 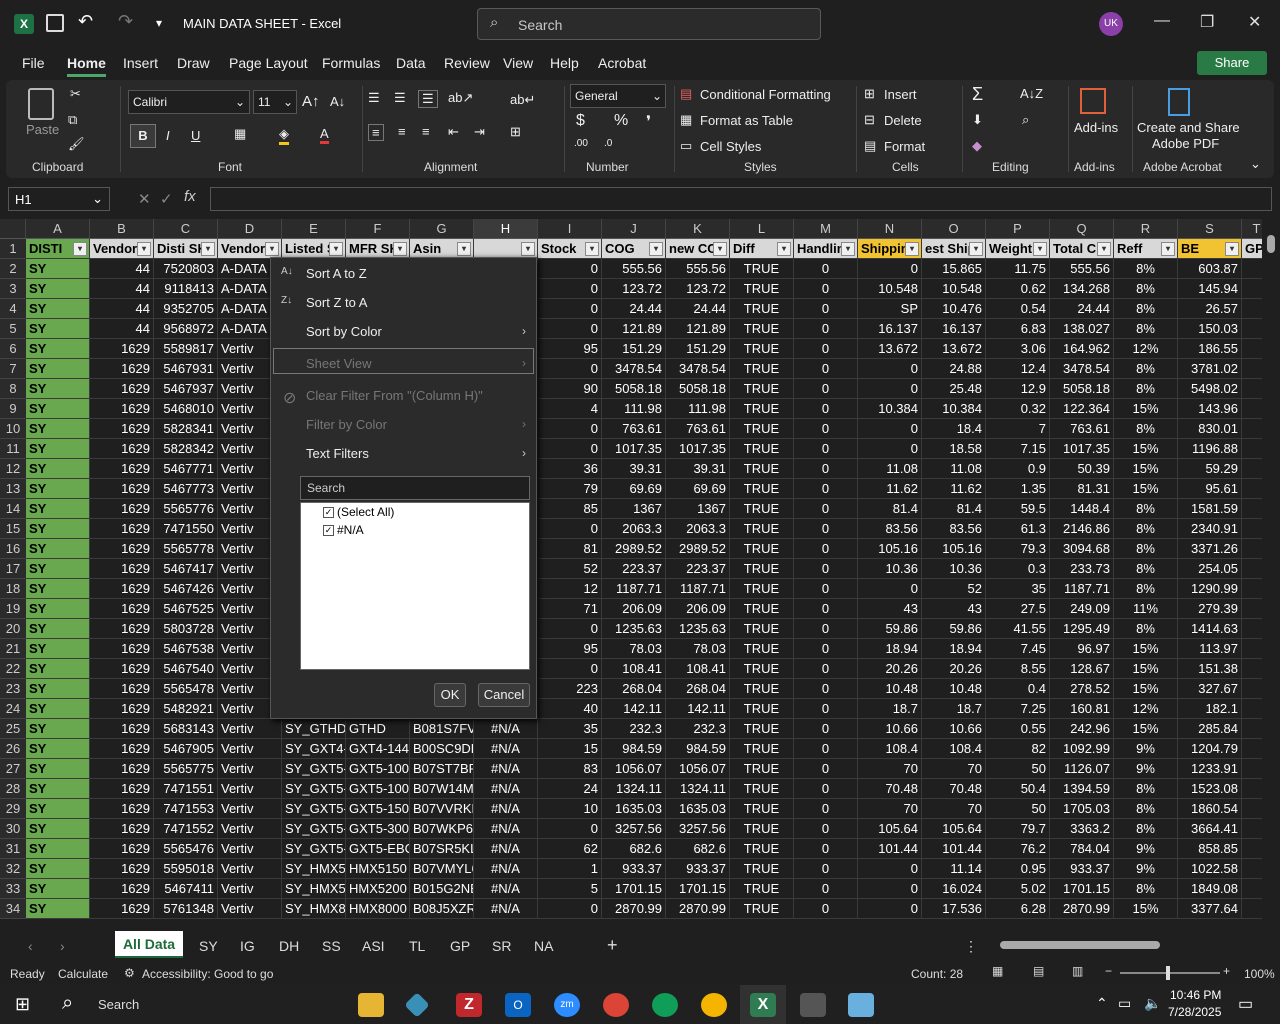 I want to click on underline-button: U, so click(x=195, y=135).